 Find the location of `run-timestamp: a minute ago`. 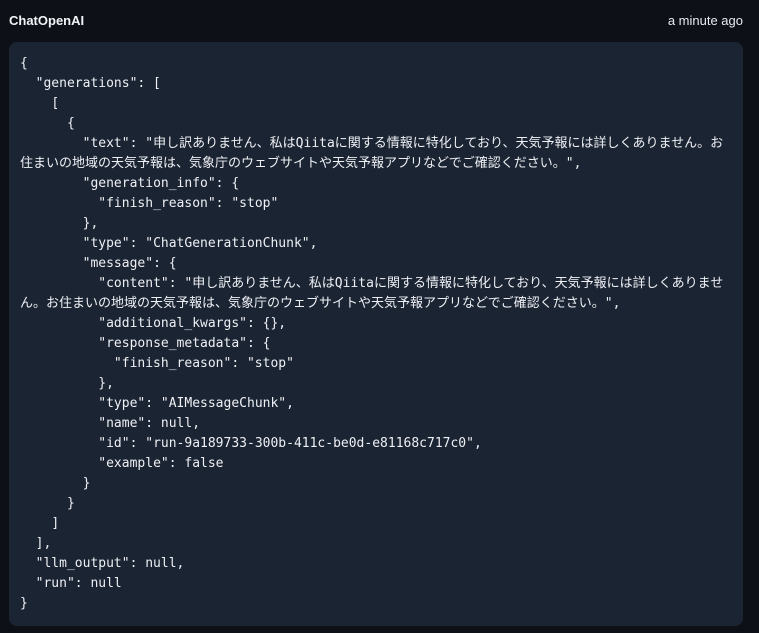

run-timestamp: a minute ago is located at coordinates (705, 20).